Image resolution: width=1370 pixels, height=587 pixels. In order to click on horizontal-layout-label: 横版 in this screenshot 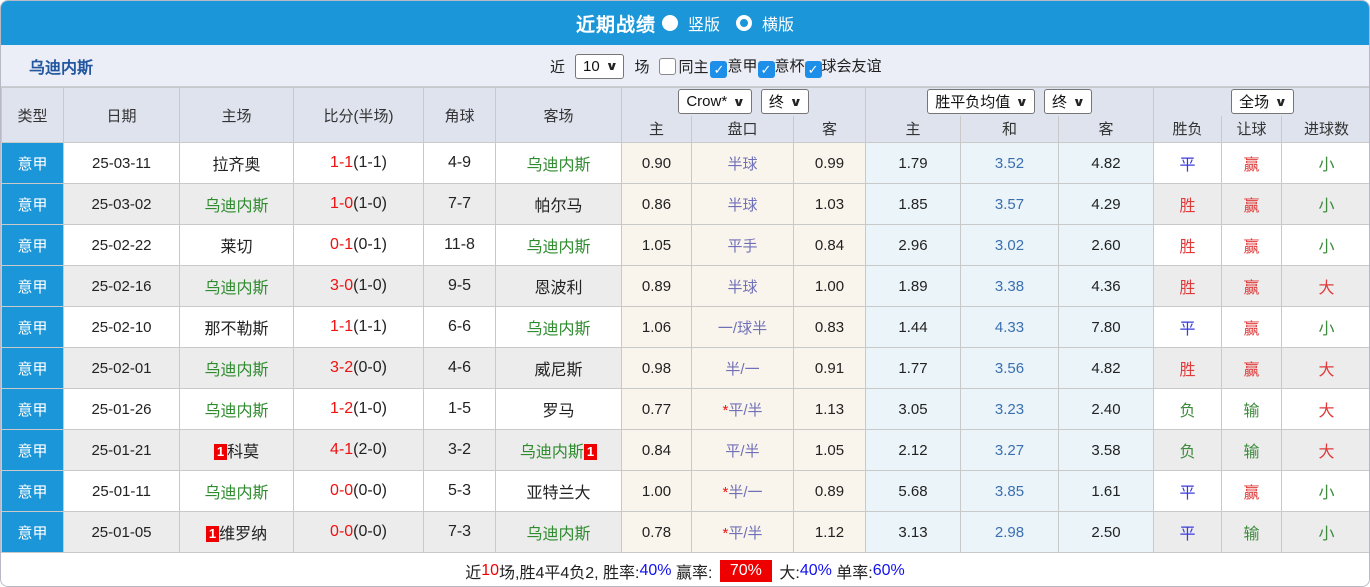, I will do `click(778, 23)`.